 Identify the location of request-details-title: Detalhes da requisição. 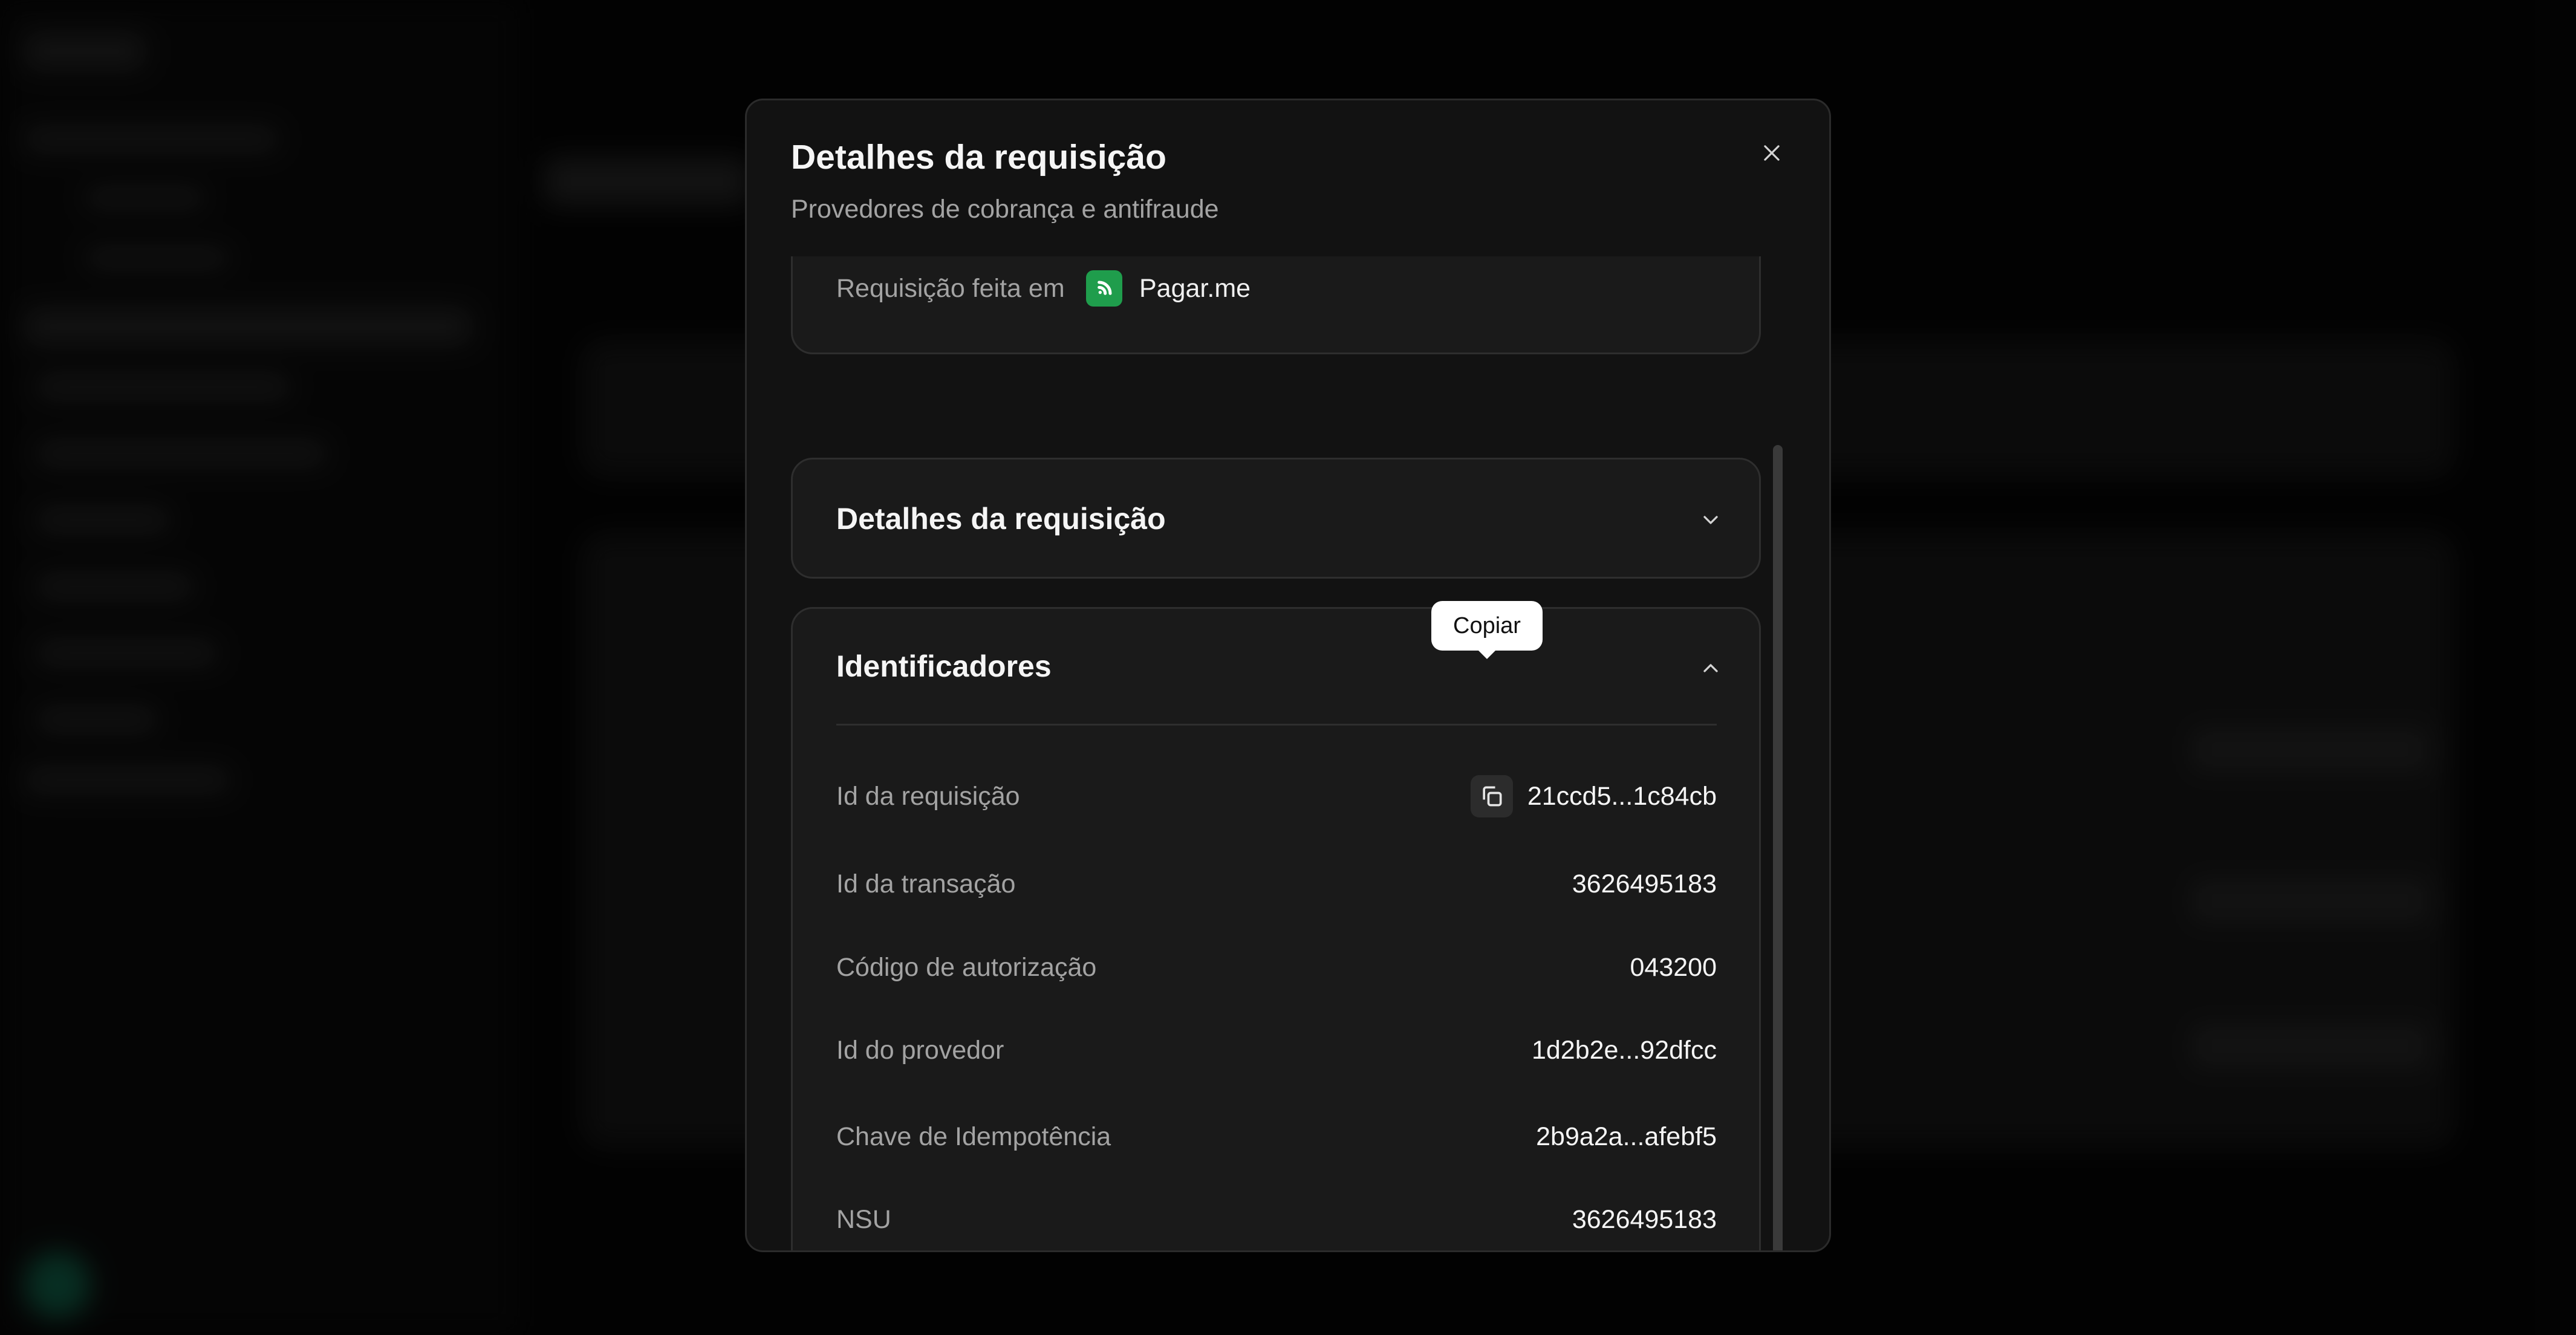
(1001, 519).